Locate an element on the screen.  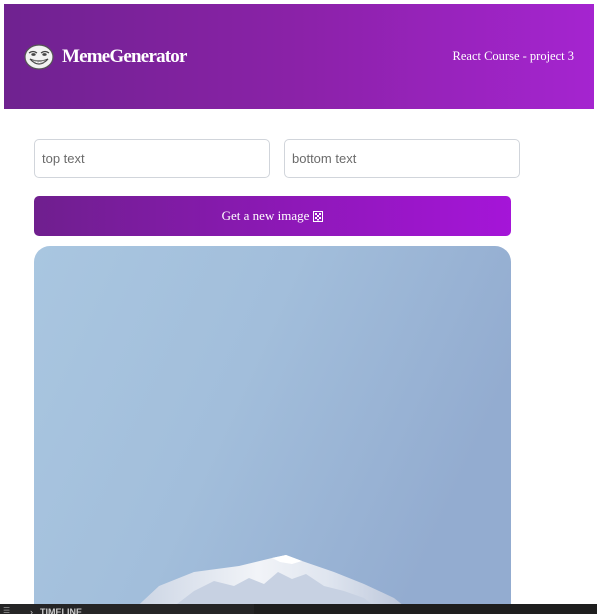
bottom-text-input is located at coordinates (402, 158).